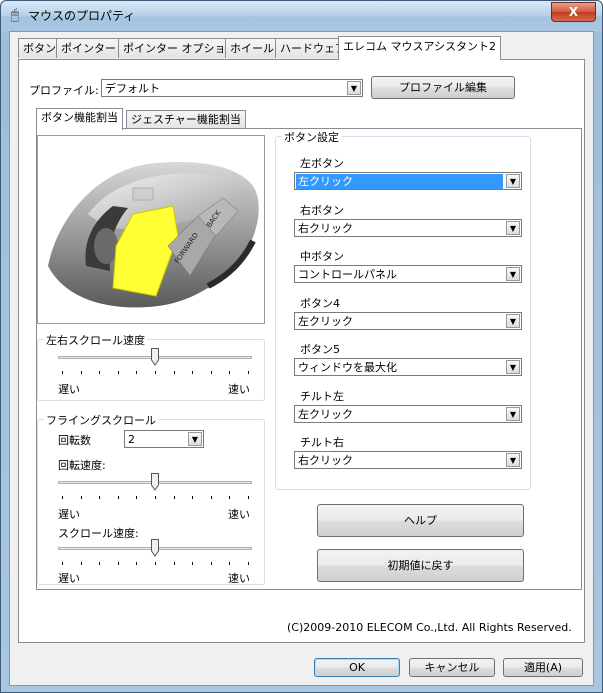  Describe the element at coordinates (420, 48) in the screenshot. I see `tab-elecom-assistant: エレコム マウスアシスタント2` at that location.